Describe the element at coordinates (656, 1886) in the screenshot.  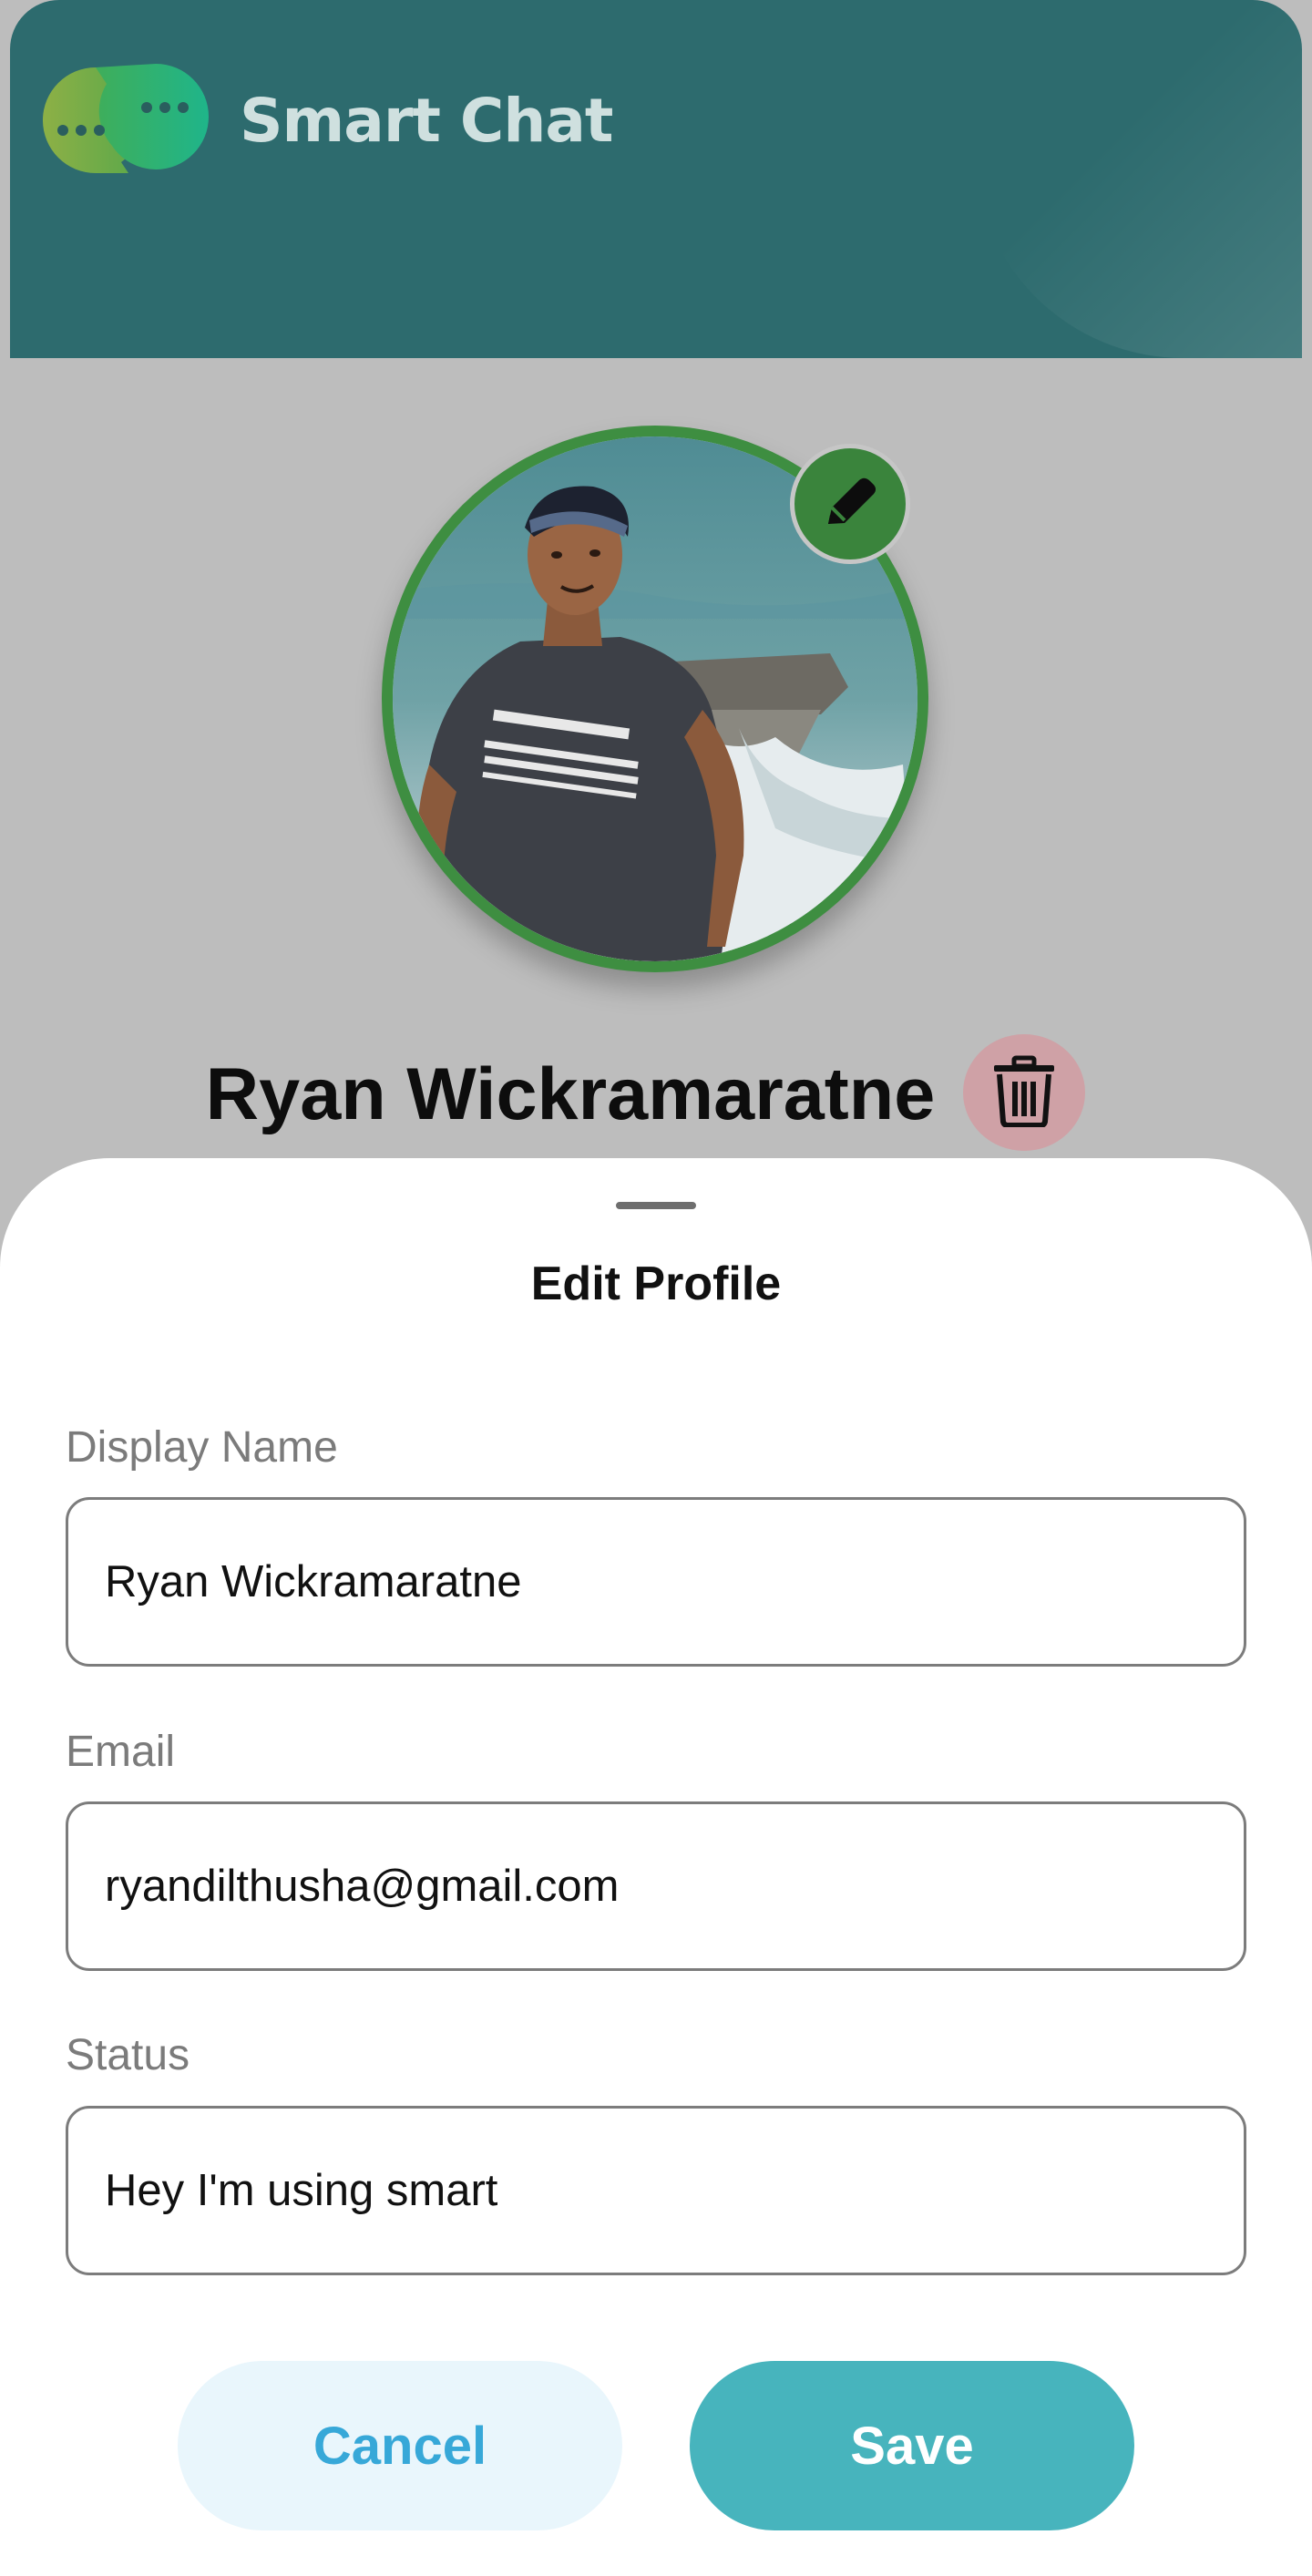
I see `email-field` at that location.